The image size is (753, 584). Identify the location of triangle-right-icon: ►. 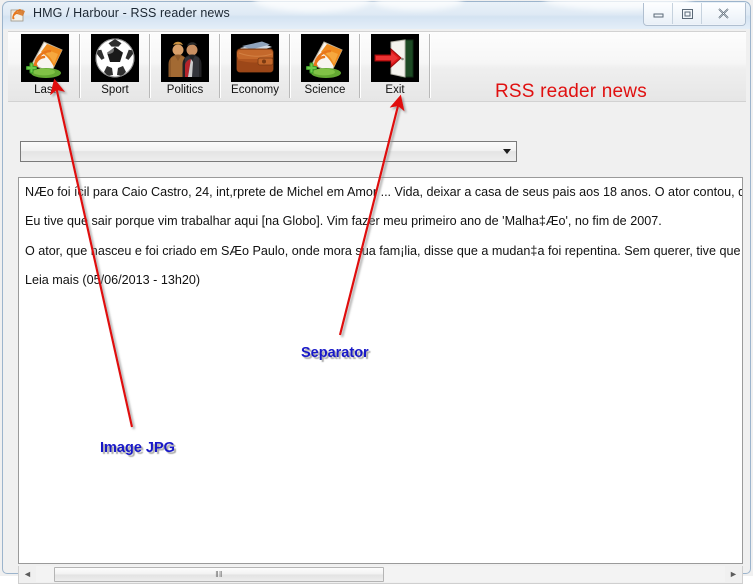
(733, 573).